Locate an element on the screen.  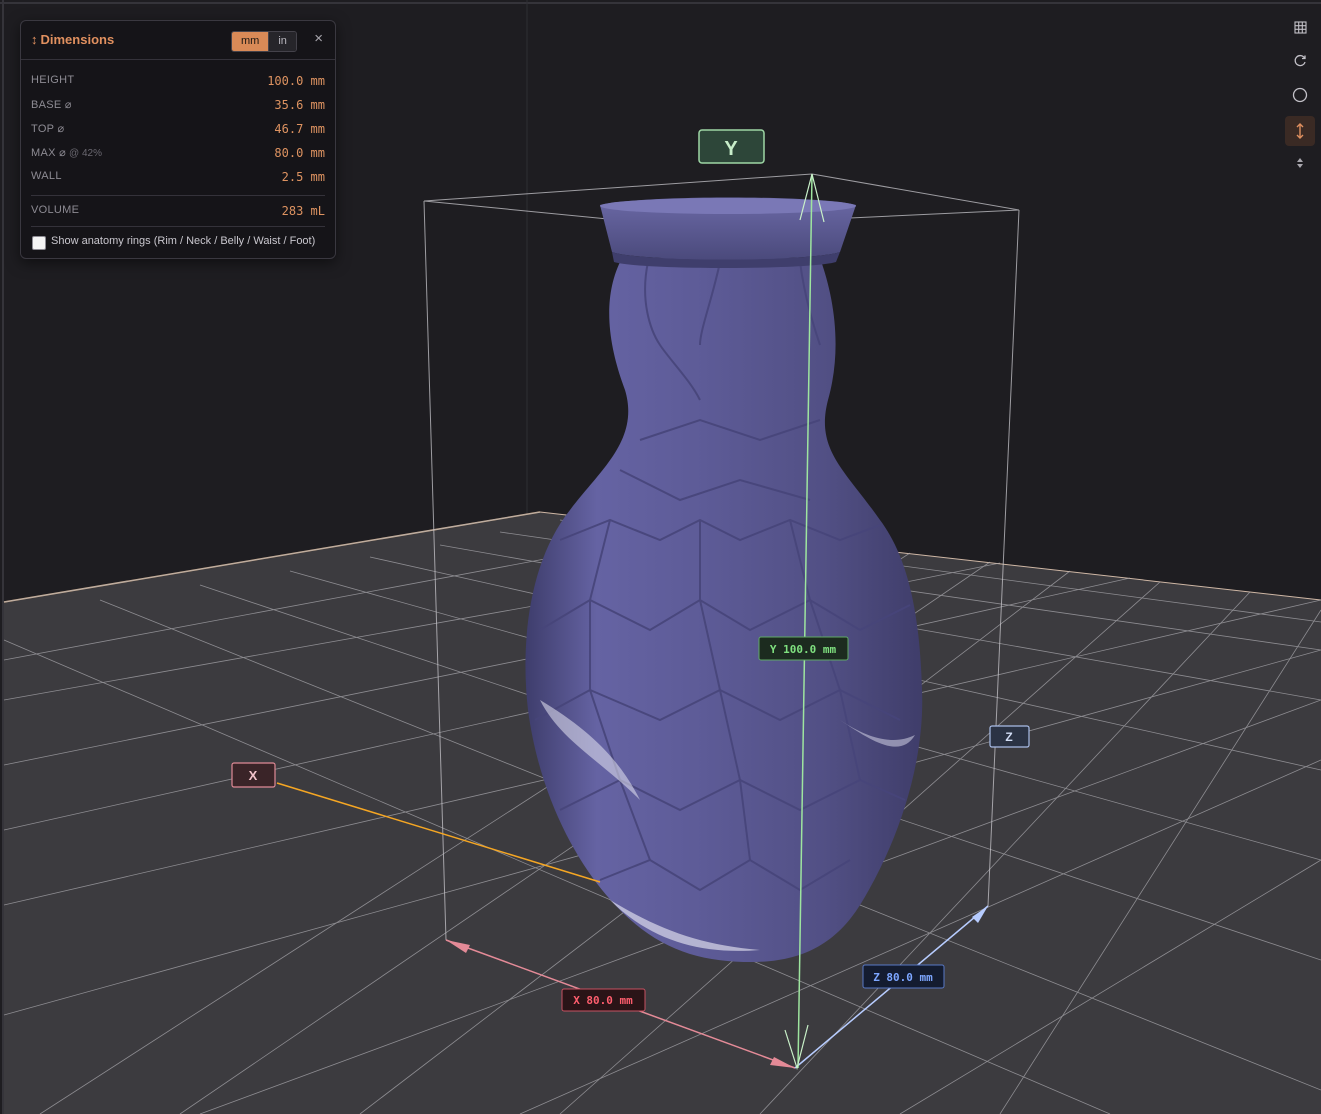
row-base: BASE ⌀ 35.6 mm is located at coordinates (178, 105).